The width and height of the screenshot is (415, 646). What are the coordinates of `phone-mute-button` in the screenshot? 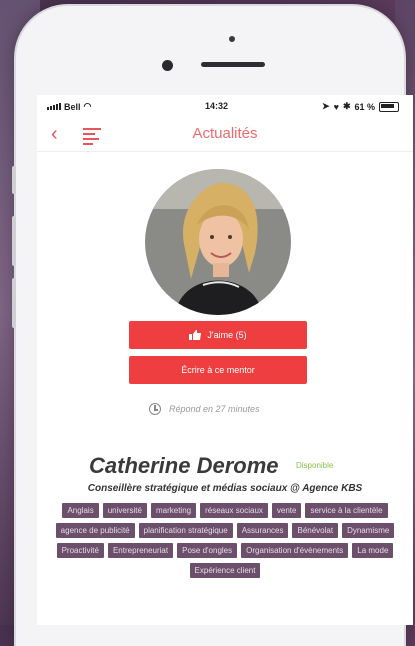 It's located at (14, 180).